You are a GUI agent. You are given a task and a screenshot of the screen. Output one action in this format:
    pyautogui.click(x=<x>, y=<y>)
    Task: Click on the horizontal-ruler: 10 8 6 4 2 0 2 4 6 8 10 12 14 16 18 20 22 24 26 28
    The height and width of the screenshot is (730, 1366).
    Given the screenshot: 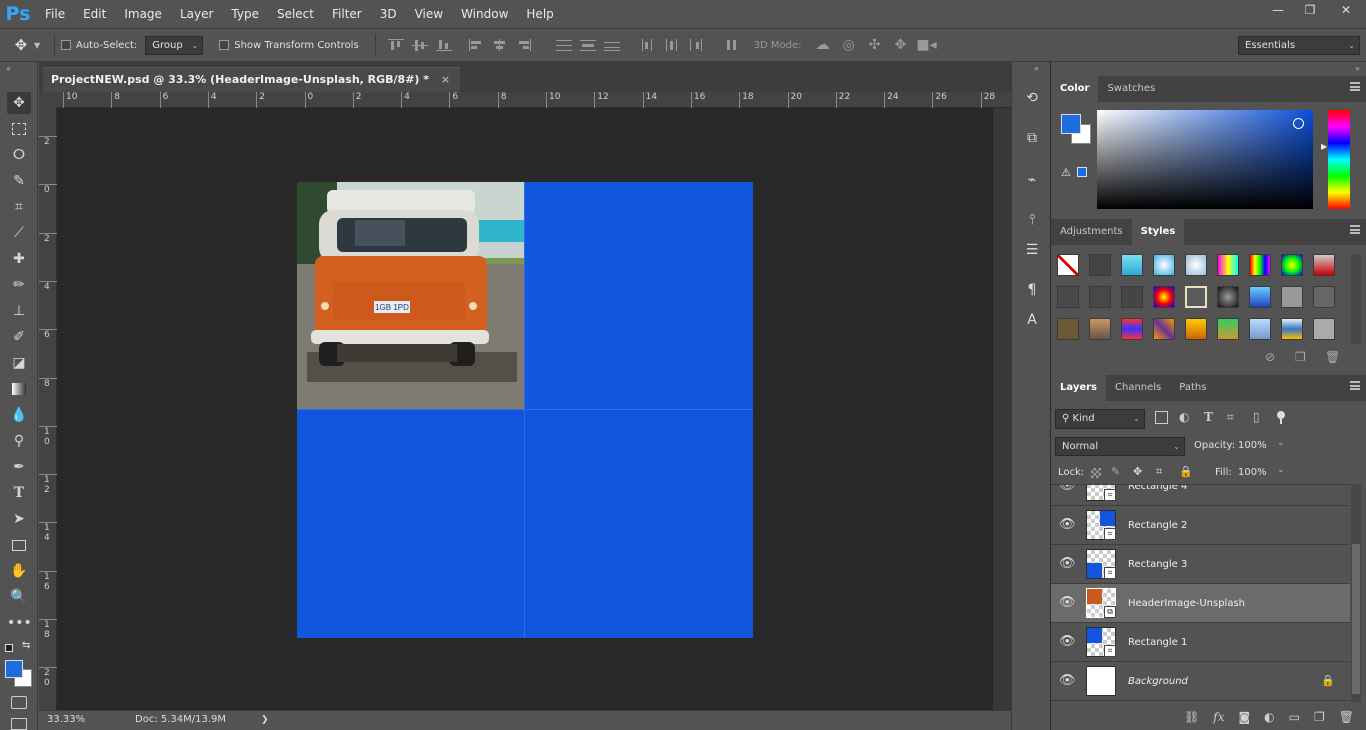 What is the action you would take?
    pyautogui.click(x=534, y=100)
    